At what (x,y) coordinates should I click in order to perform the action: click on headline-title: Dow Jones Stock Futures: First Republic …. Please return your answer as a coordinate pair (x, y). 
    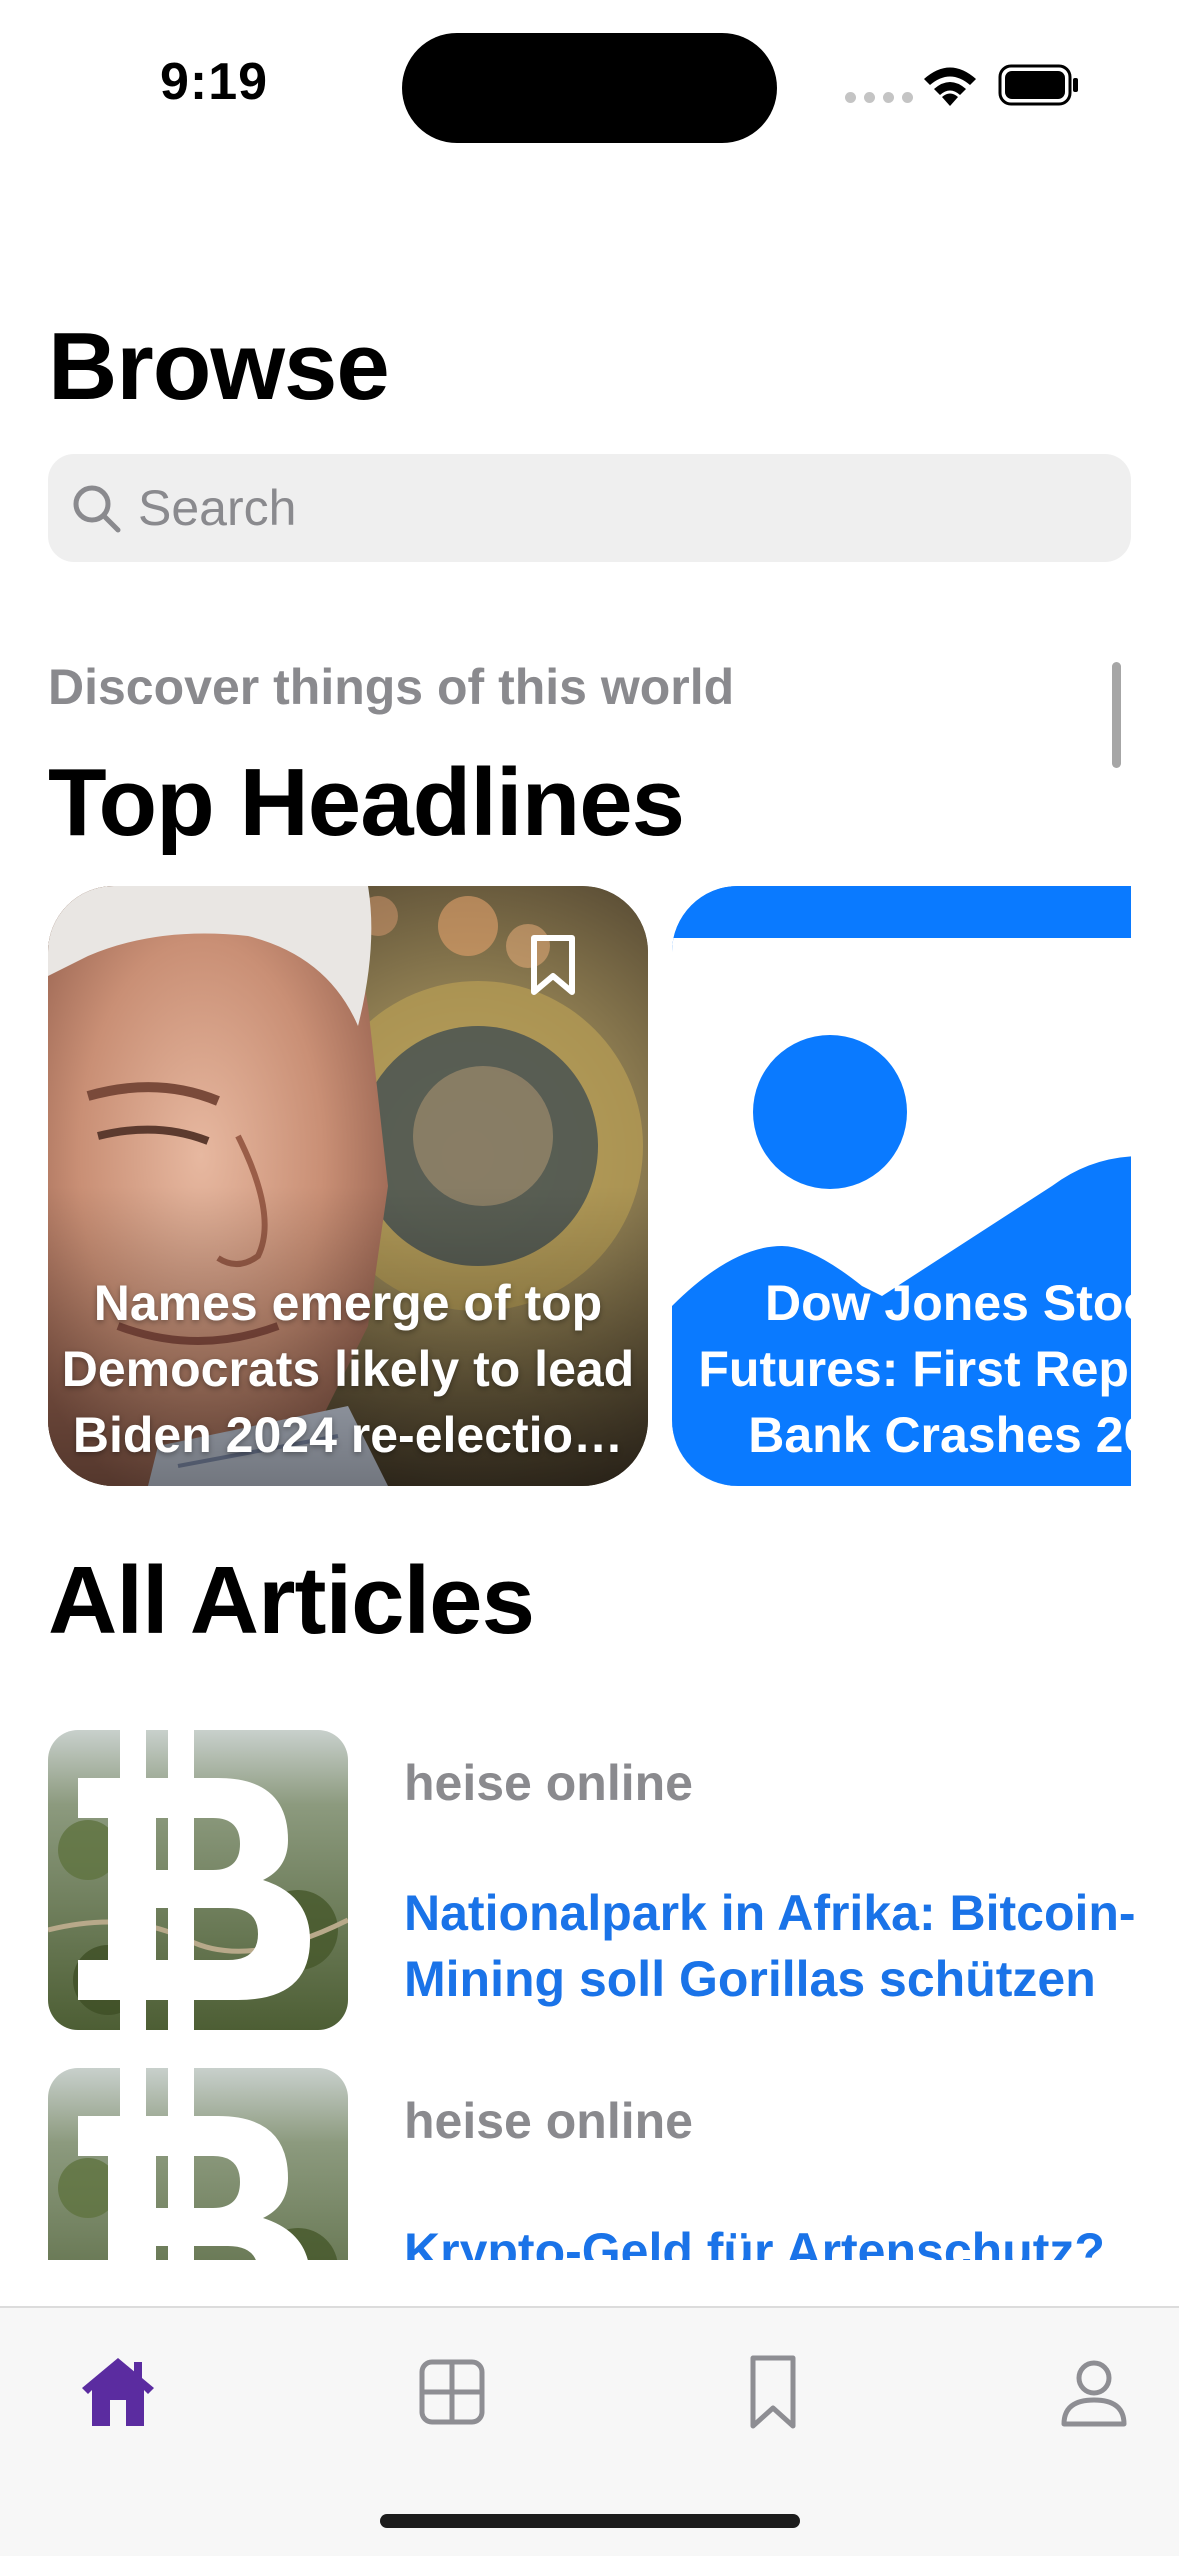
    Looking at the image, I should click on (914, 1369).